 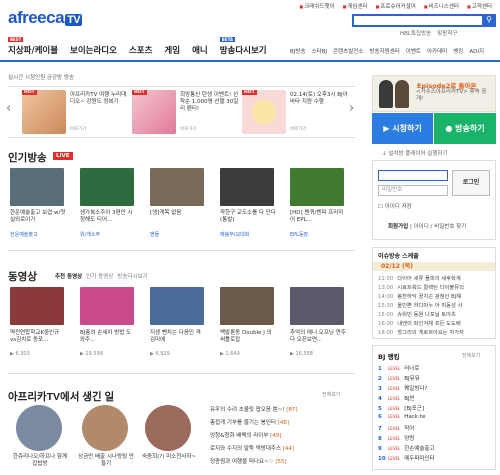 What do you see at coordinates (458, 51) in the screenshot?
I see `sub-nav-item: 뱅킹` at bounding box center [458, 51].